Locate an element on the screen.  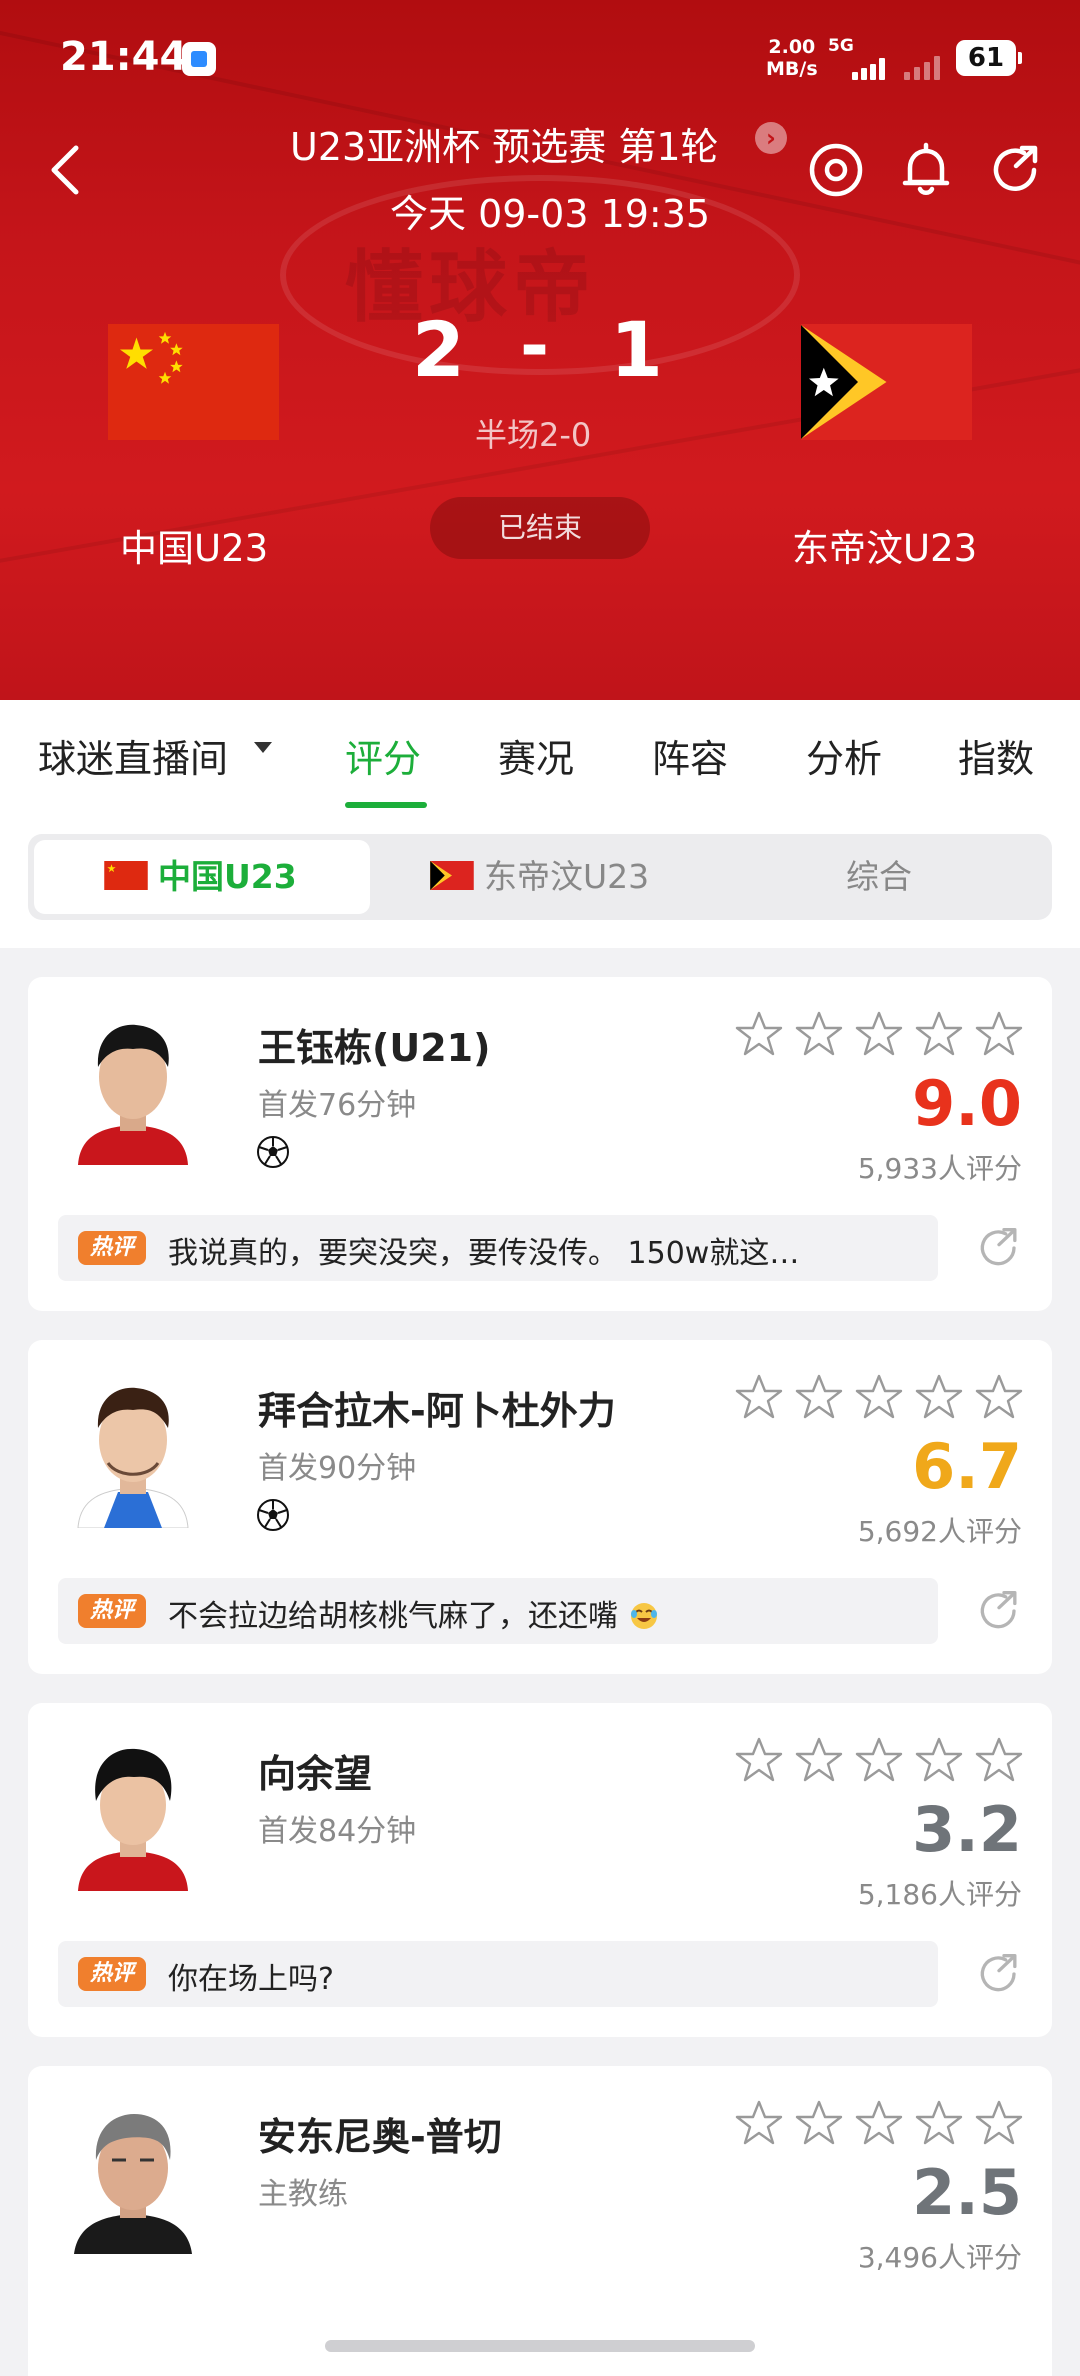
hot-comment-text: 不会拉边给胡核桃气麻了，还还嘴 is located at coordinates (414, 1613).